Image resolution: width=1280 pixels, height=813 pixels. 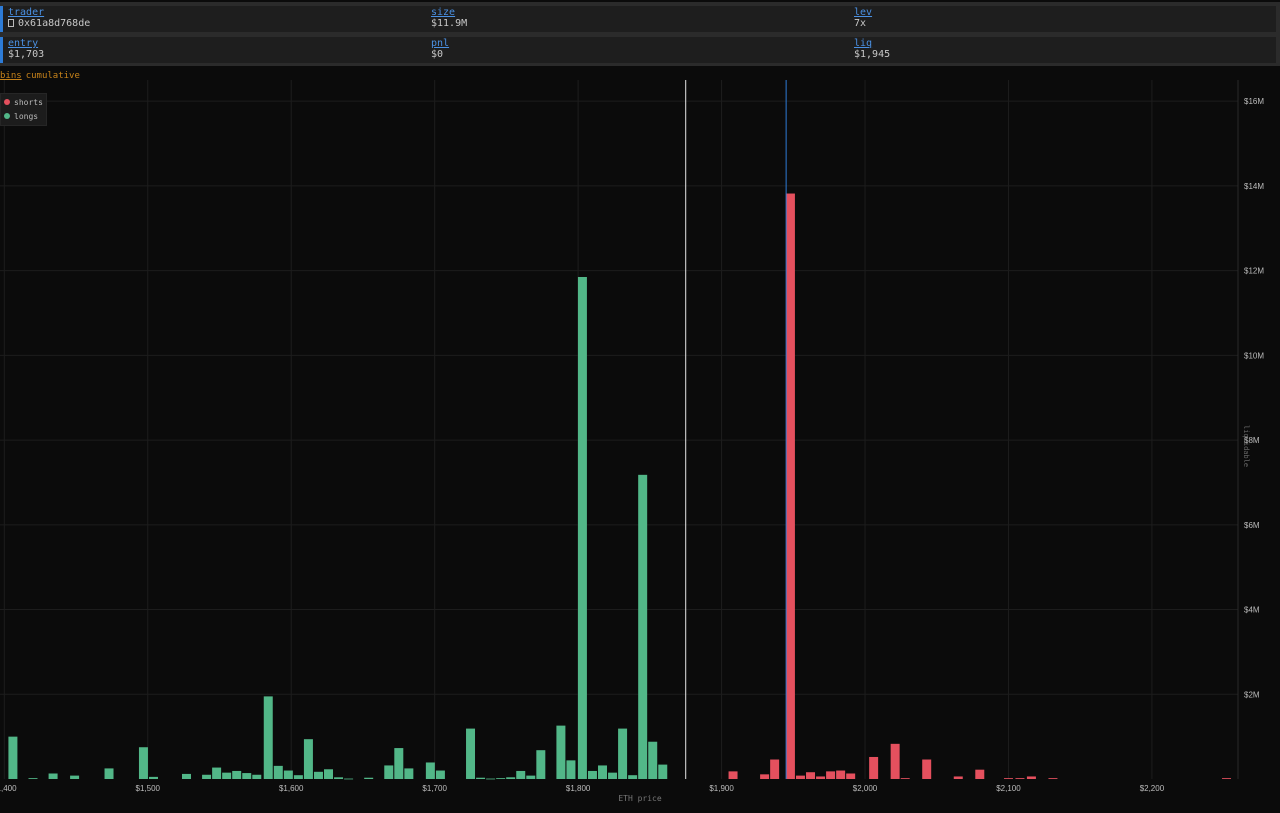 I want to click on entry-cell: entry $1,703, so click(x=26, y=49).